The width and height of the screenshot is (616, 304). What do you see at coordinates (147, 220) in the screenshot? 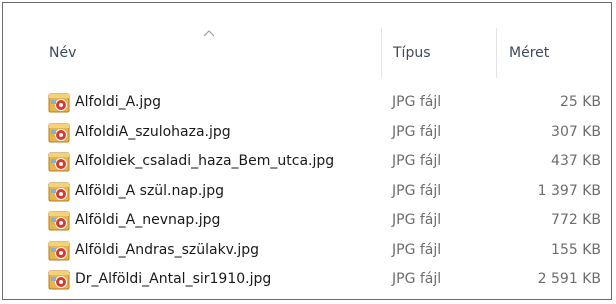
I see `file-name: Alföldi_A_nevnap.jpg` at bounding box center [147, 220].